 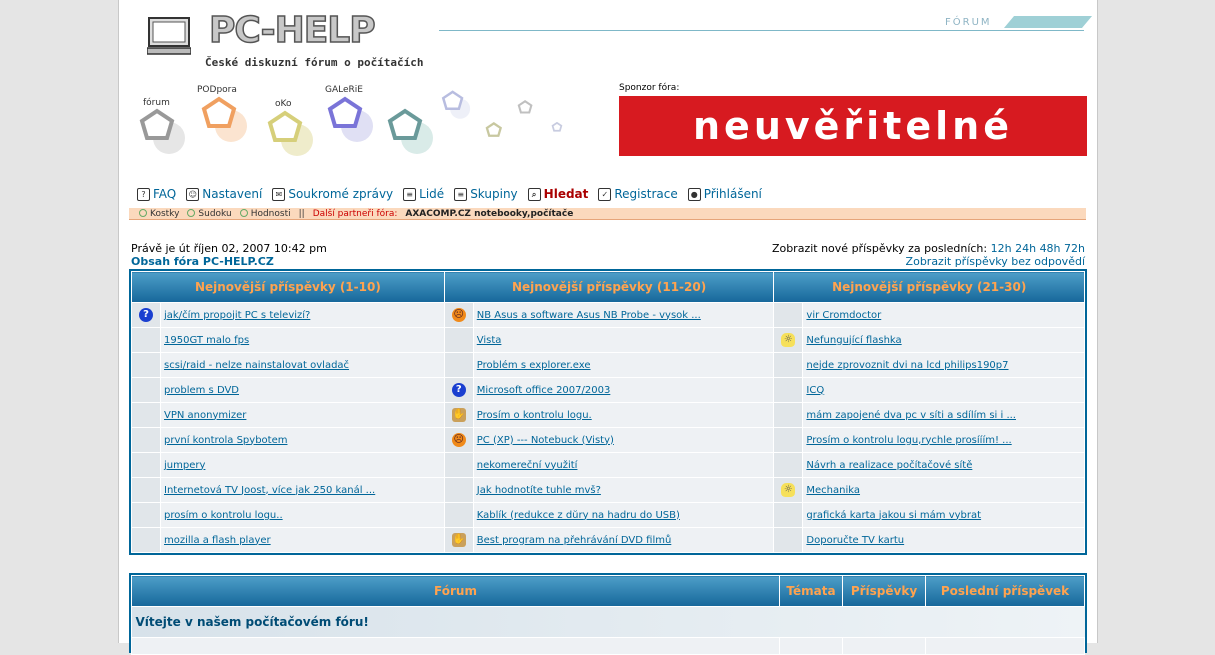 What do you see at coordinates (907, 365) in the screenshot?
I see `post-link: nejde zprovoznit dvi na lcd philips190p7` at bounding box center [907, 365].